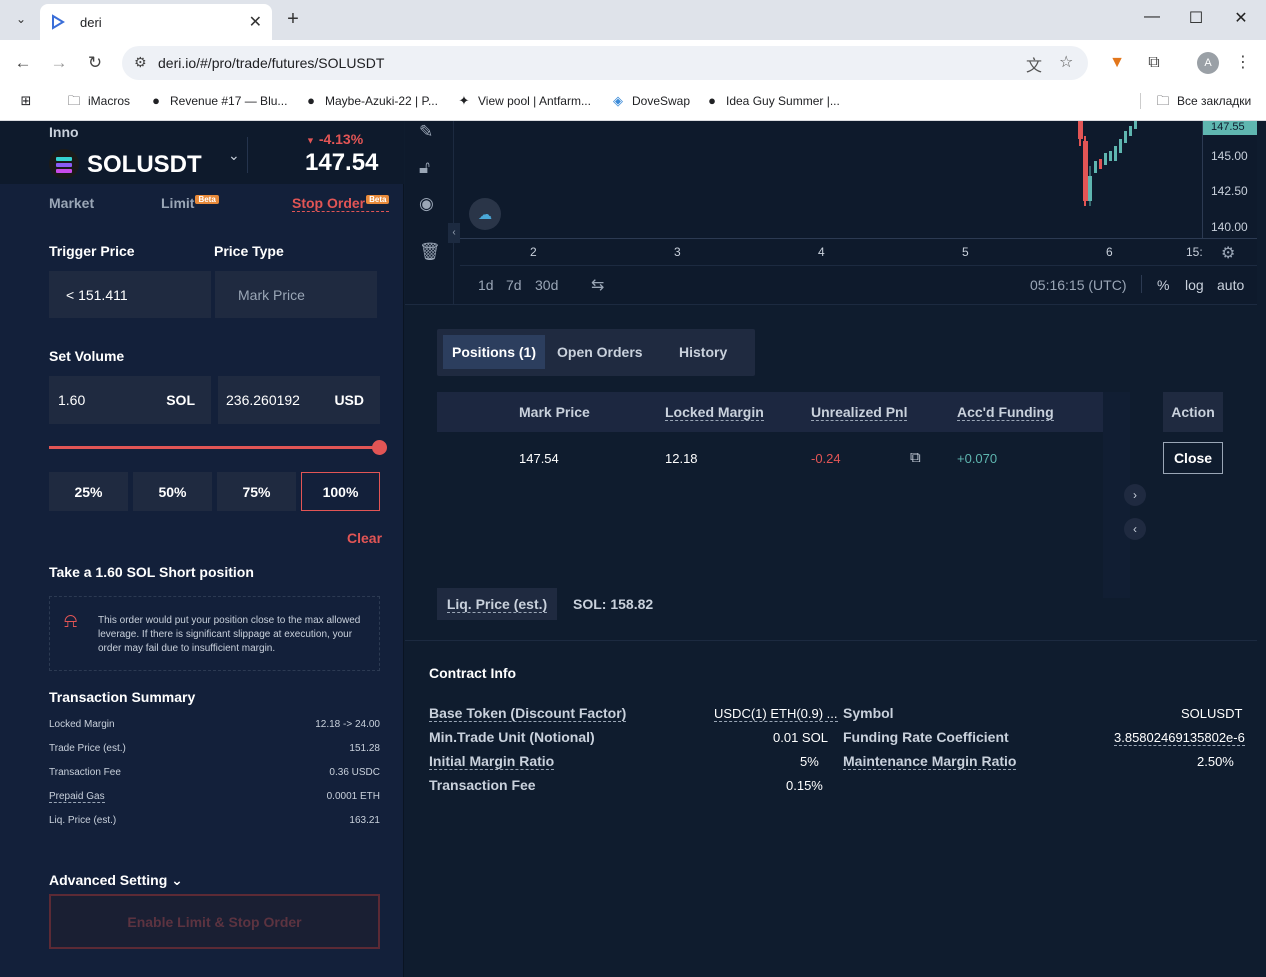  What do you see at coordinates (256, 491) in the screenshot?
I see `percent-75-button: 75%` at bounding box center [256, 491].